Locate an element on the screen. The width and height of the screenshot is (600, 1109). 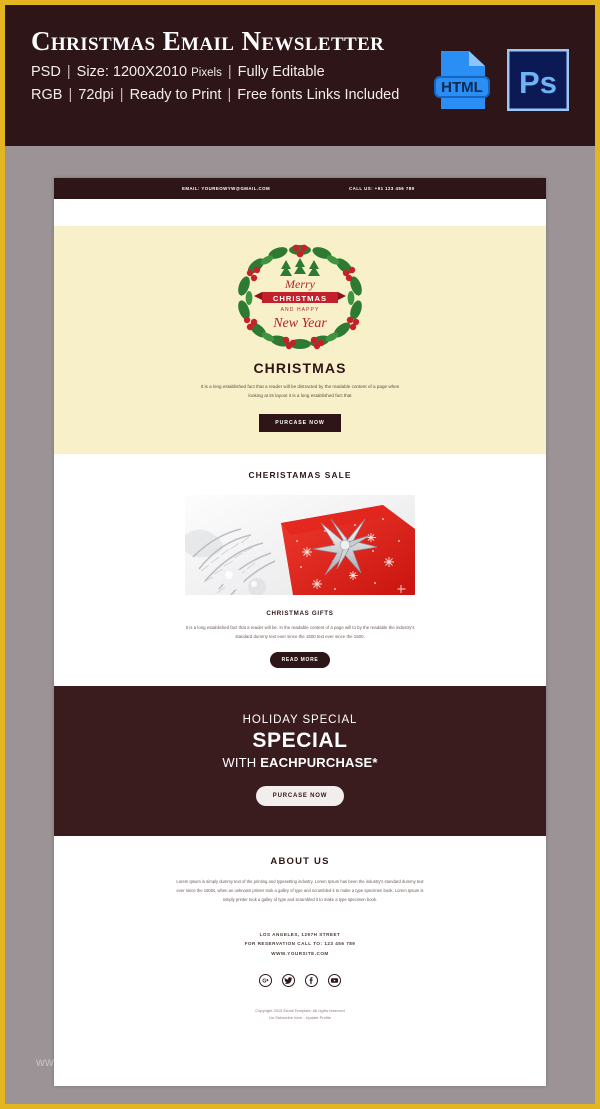
photoshop-icon: Ps is located at coordinates (538, 80).